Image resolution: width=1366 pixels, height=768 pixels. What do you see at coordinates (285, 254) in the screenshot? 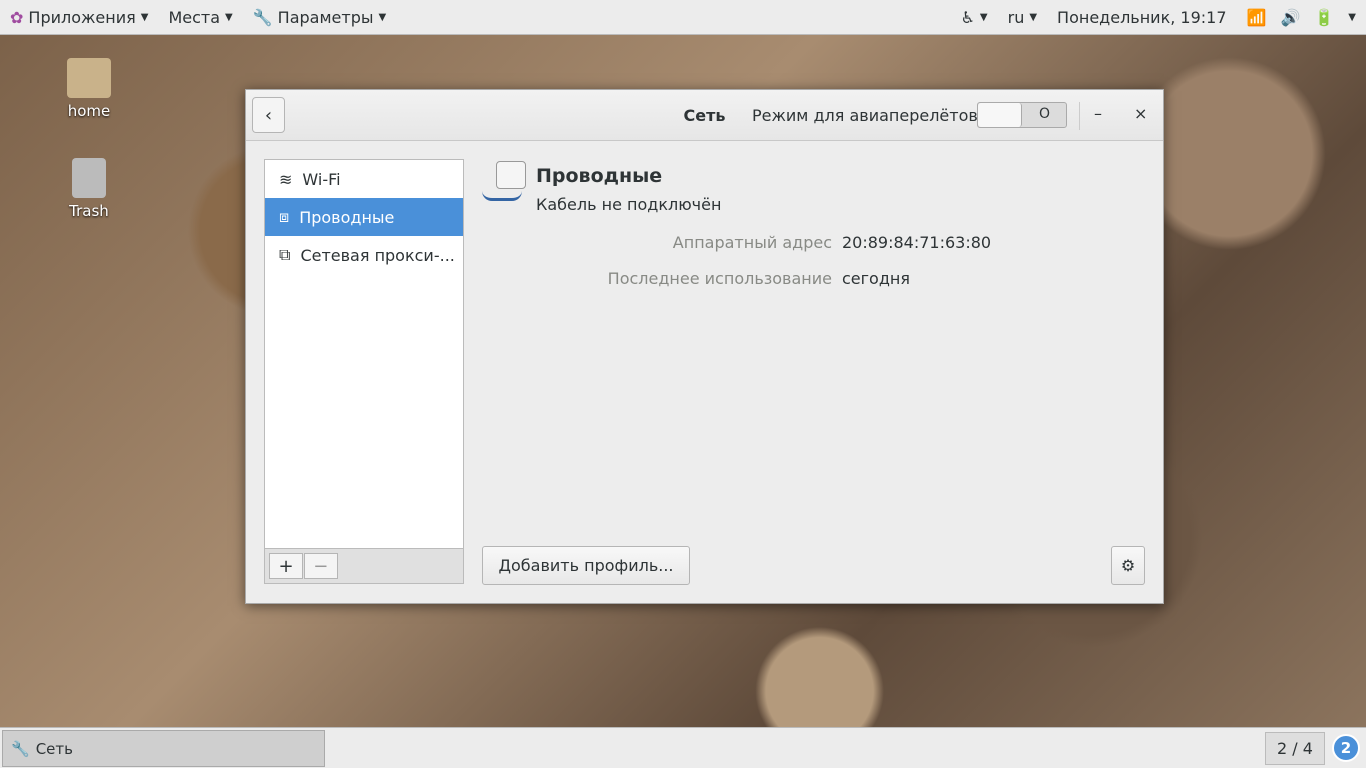
I see `proxy-icon: ⧉` at bounding box center [285, 254].